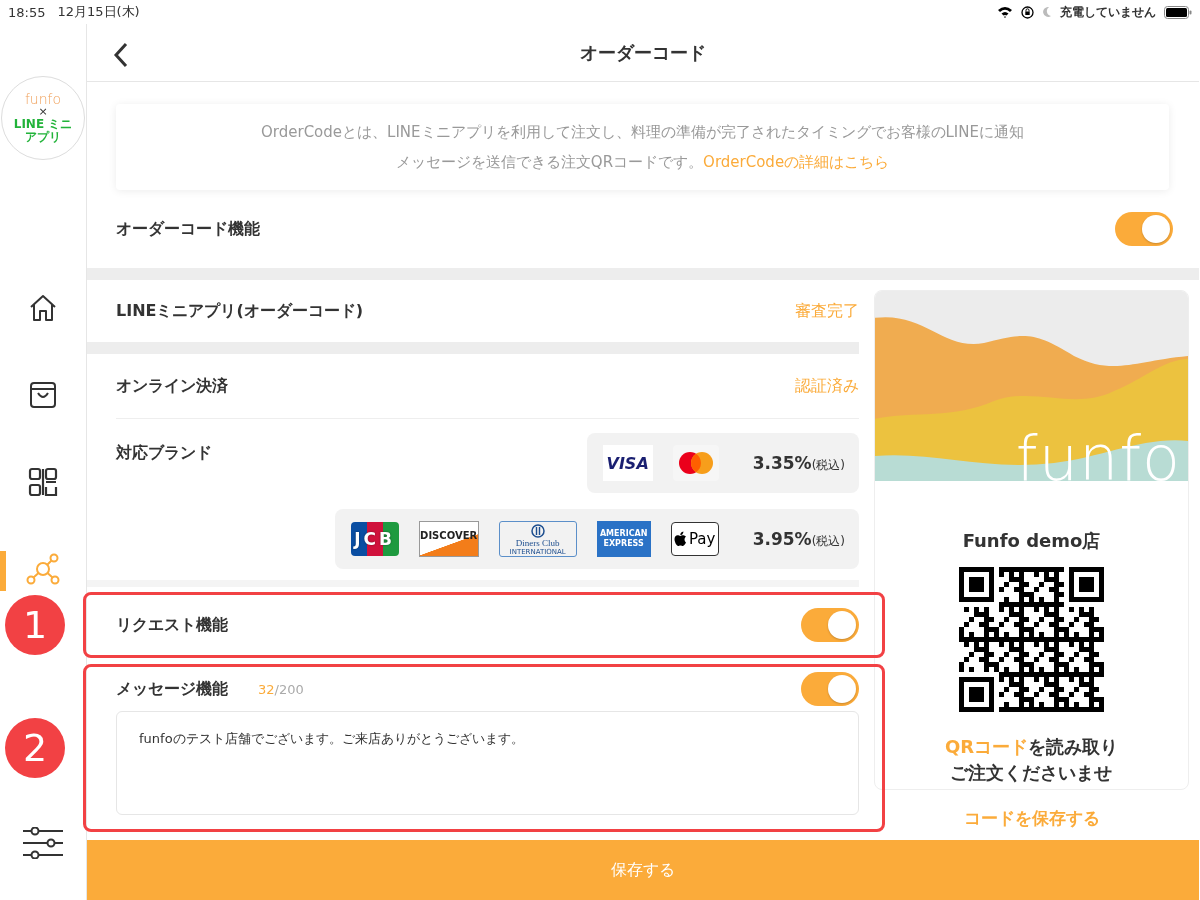  What do you see at coordinates (43, 395) in the screenshot?
I see `bag-icon` at bounding box center [43, 395].